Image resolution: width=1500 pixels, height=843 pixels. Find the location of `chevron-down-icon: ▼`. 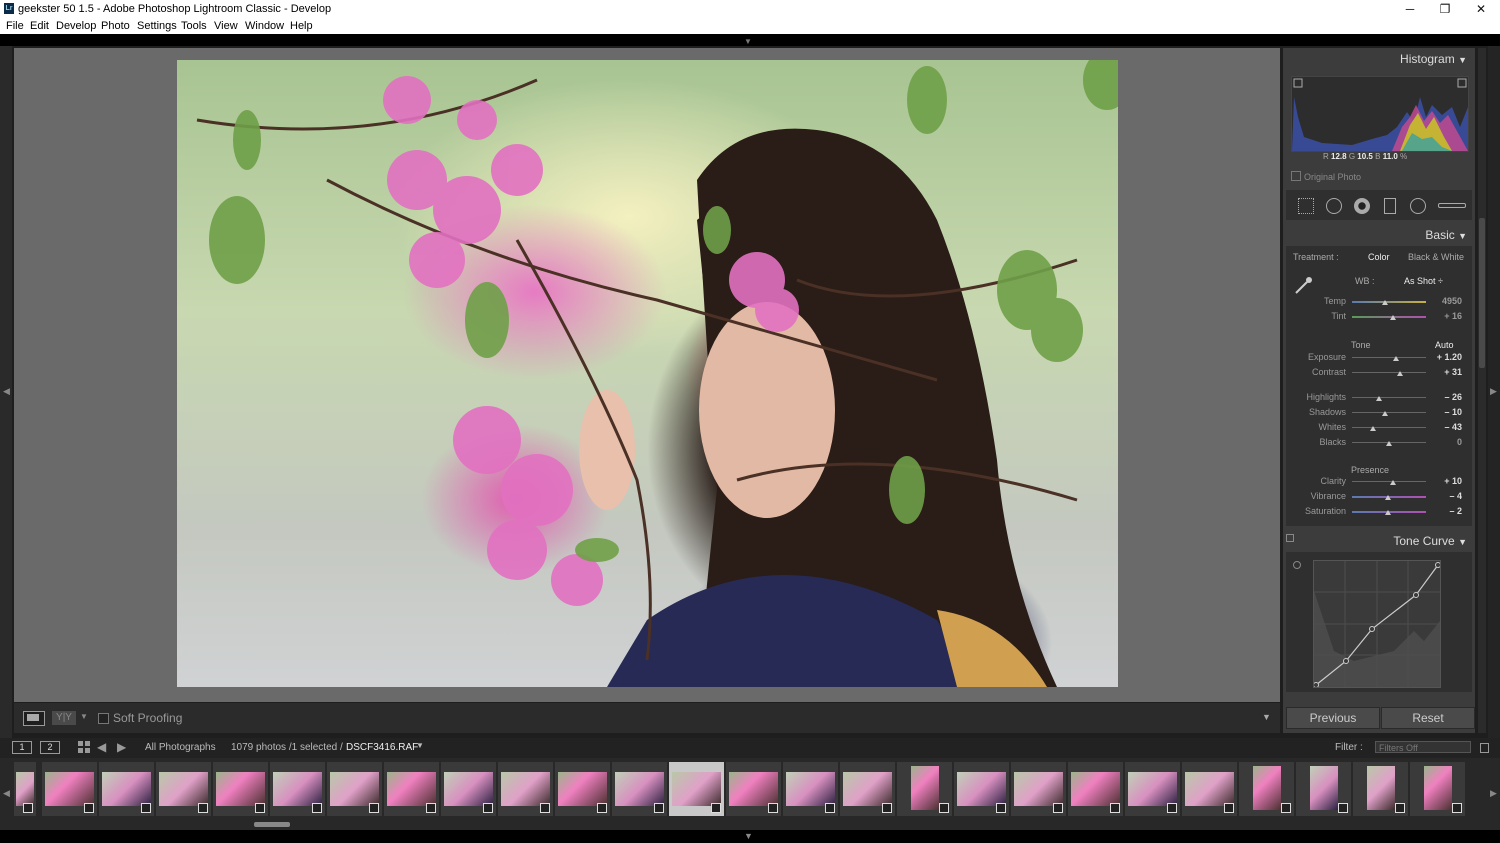

chevron-down-icon: ▼ is located at coordinates (84, 716).